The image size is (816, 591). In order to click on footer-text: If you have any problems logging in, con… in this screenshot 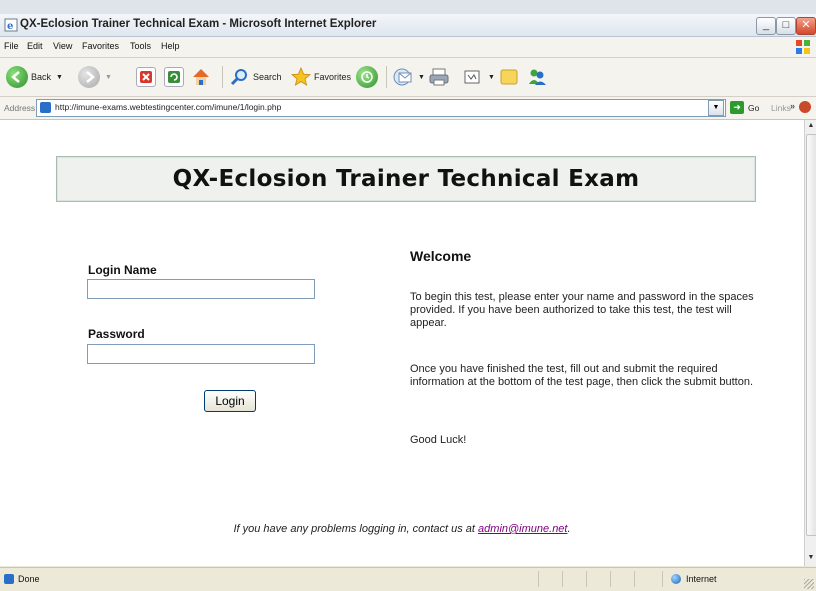, I will do `click(356, 529)`.